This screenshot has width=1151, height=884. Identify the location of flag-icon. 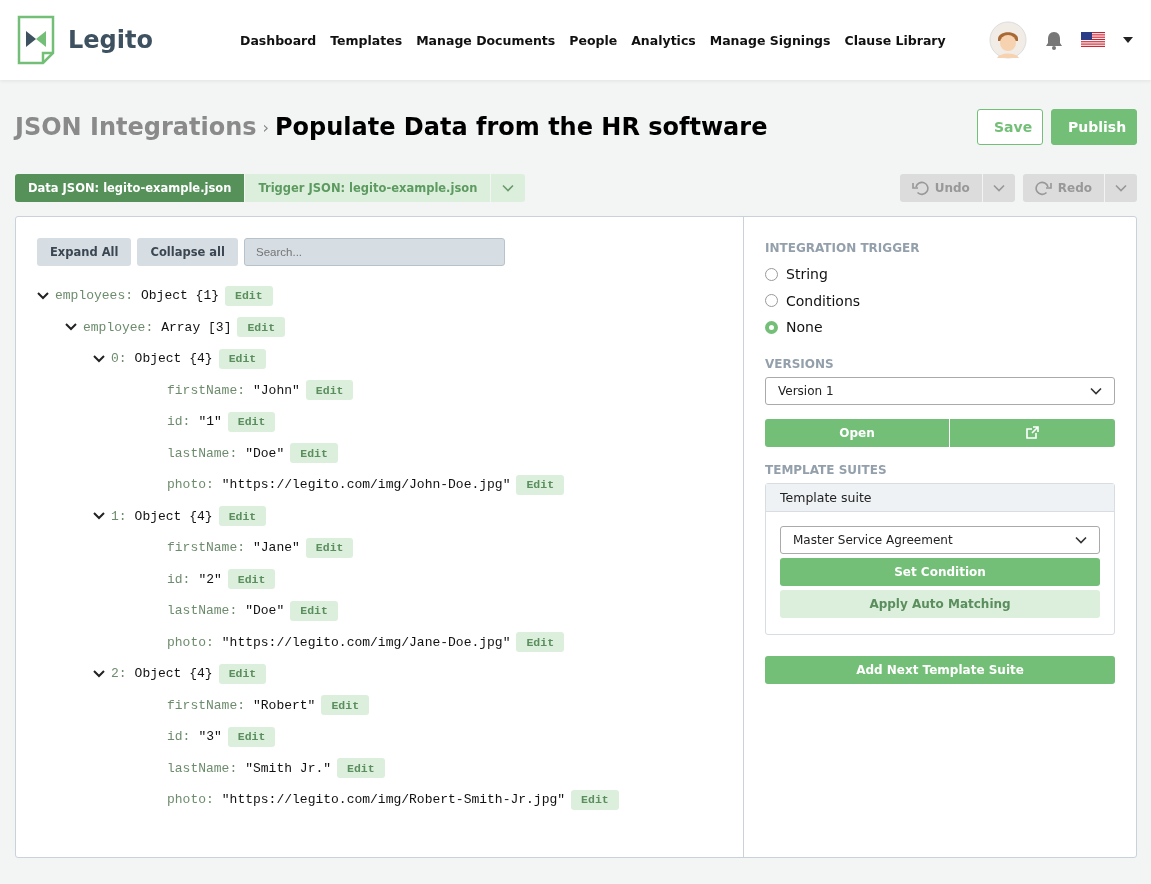
(1093, 40).